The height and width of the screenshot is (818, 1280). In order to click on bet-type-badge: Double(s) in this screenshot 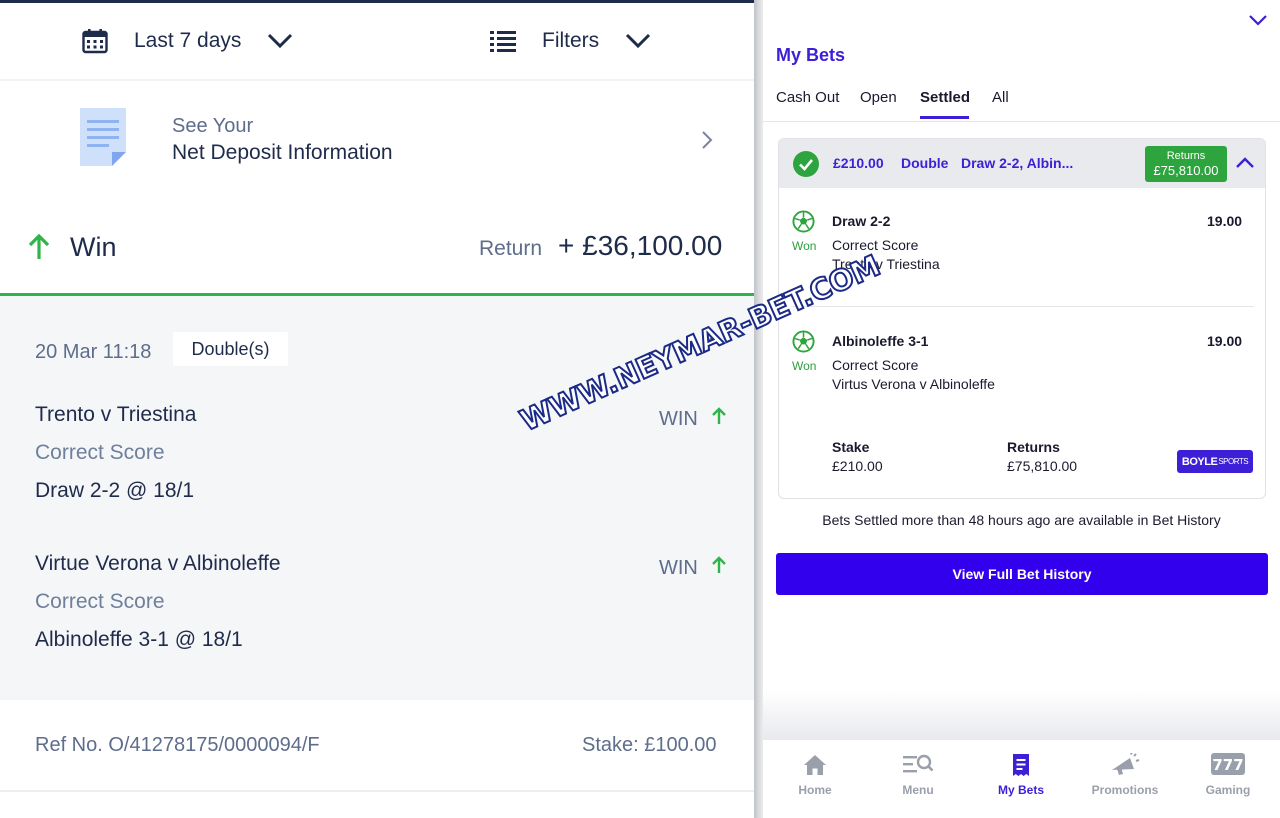, I will do `click(230, 349)`.